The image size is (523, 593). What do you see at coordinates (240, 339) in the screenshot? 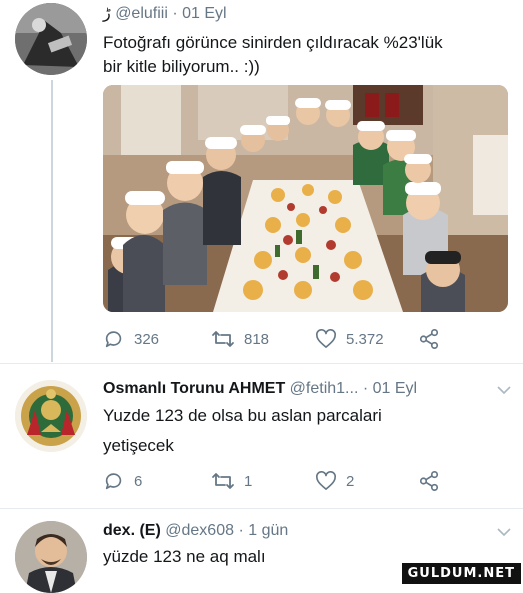
I see `retweet-button: 818` at bounding box center [240, 339].